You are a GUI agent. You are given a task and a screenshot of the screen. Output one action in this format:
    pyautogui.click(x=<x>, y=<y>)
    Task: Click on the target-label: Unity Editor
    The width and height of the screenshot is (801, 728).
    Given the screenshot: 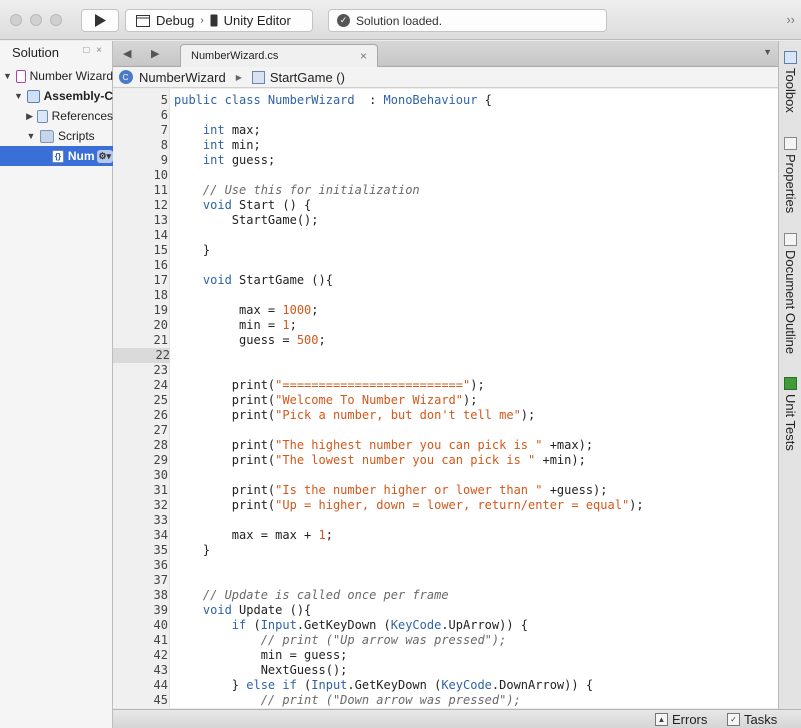 What is the action you would take?
    pyautogui.click(x=257, y=20)
    